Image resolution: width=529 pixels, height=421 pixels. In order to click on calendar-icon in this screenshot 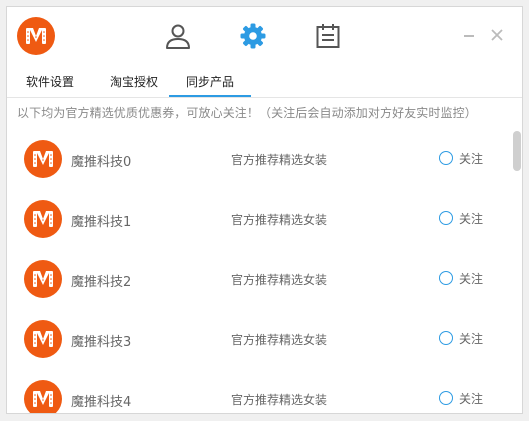, I will do `click(328, 36)`.